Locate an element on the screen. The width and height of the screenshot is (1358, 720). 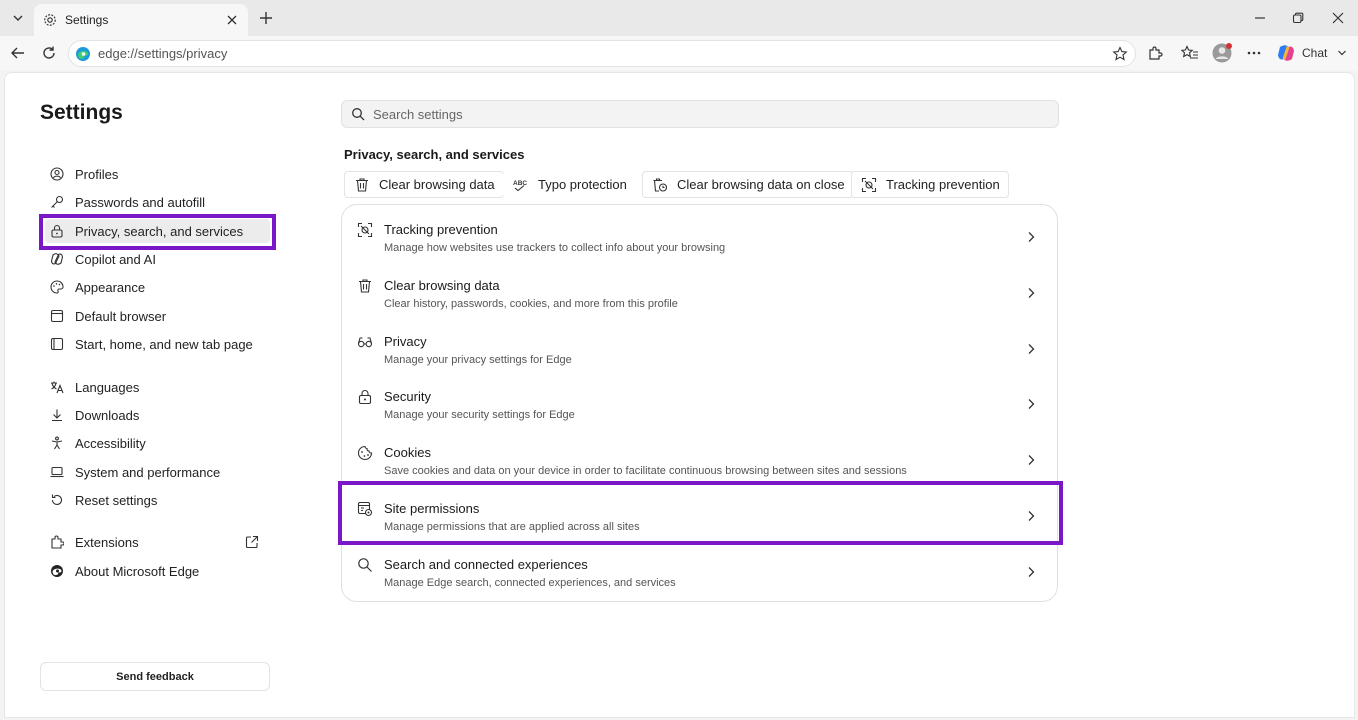
send-feedback-button: Send feedback is located at coordinates (155, 676).